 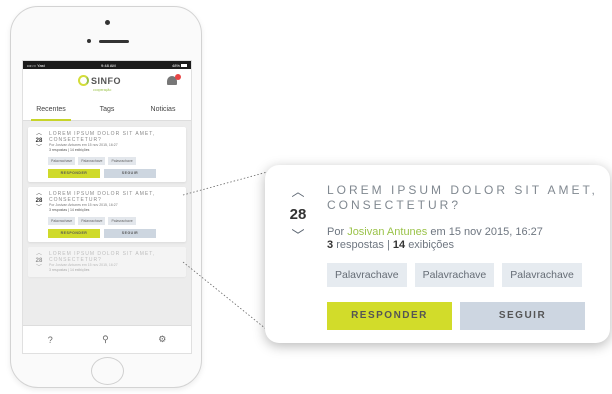 What do you see at coordinates (162, 339) in the screenshot?
I see `settings-icon: ⚙` at bounding box center [162, 339].